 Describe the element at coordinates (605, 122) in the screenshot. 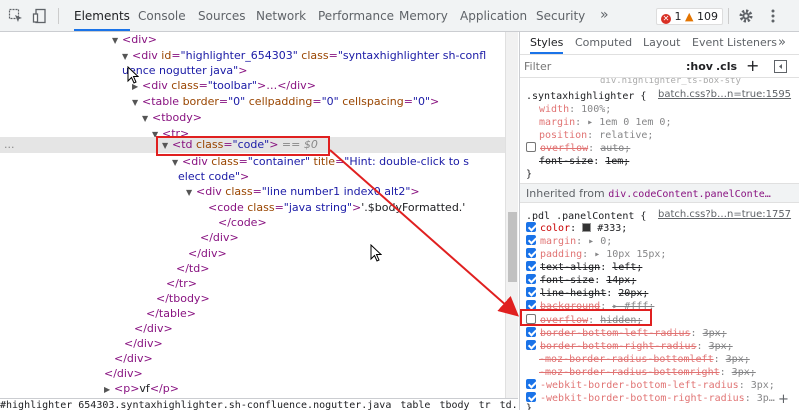

I see `style-property: margin: ▸ 1em 0 1em 0;` at that location.